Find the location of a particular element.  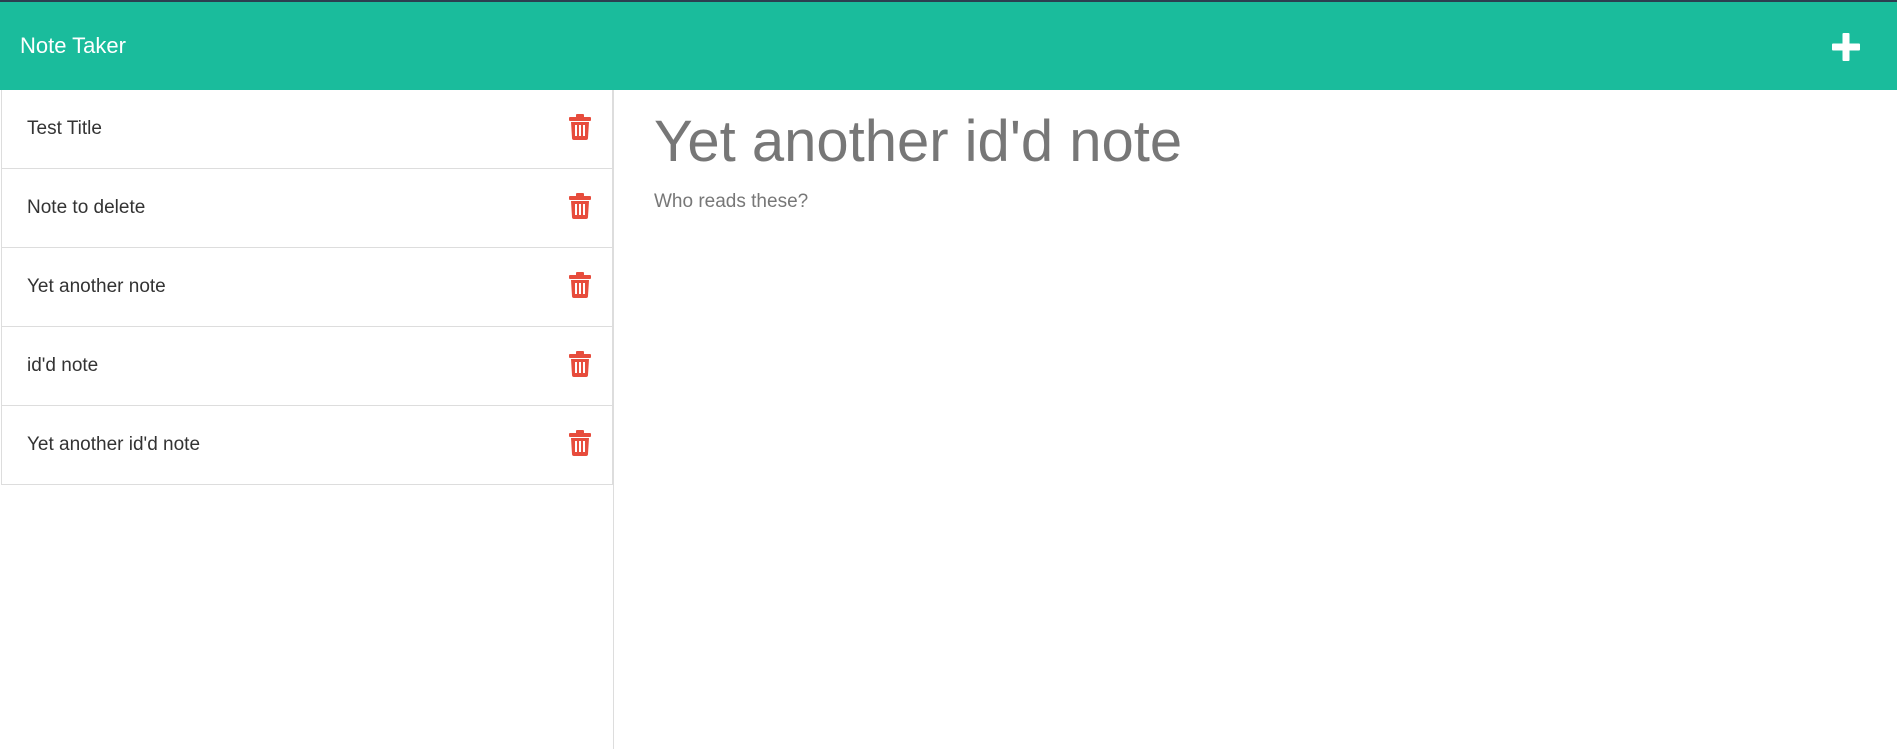

note-list-title: Yet another id'd note is located at coordinates (114, 444).